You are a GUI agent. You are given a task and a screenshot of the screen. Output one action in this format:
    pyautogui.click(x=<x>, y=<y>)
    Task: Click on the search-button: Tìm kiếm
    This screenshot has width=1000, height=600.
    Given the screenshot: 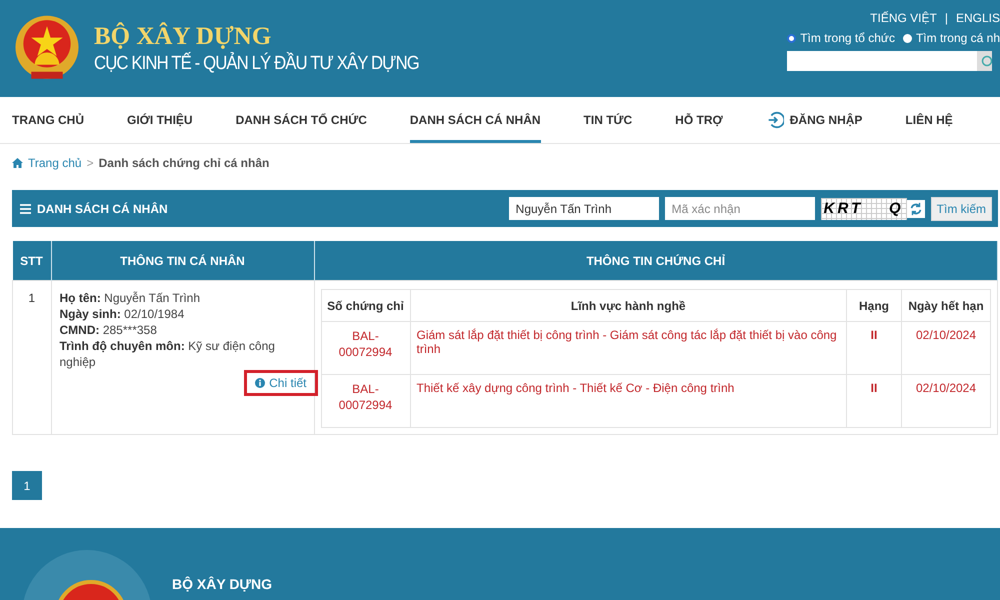 What is the action you would take?
    pyautogui.click(x=961, y=208)
    